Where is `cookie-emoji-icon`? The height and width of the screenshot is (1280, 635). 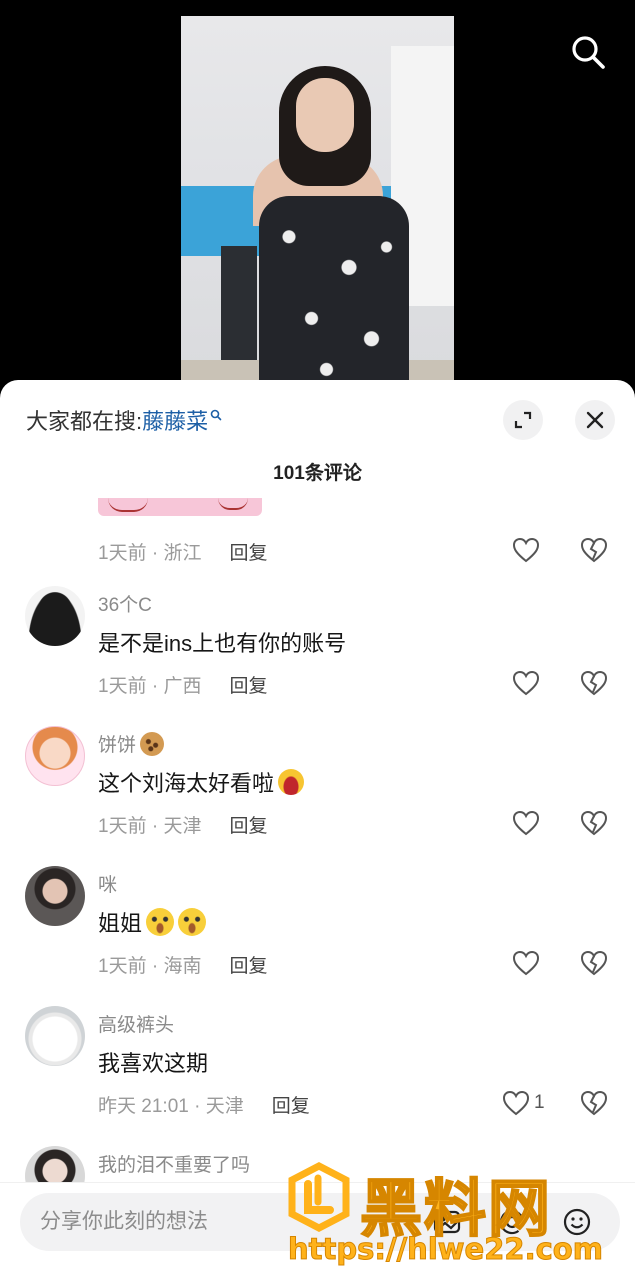
cookie-emoji-icon is located at coordinates (152, 743).